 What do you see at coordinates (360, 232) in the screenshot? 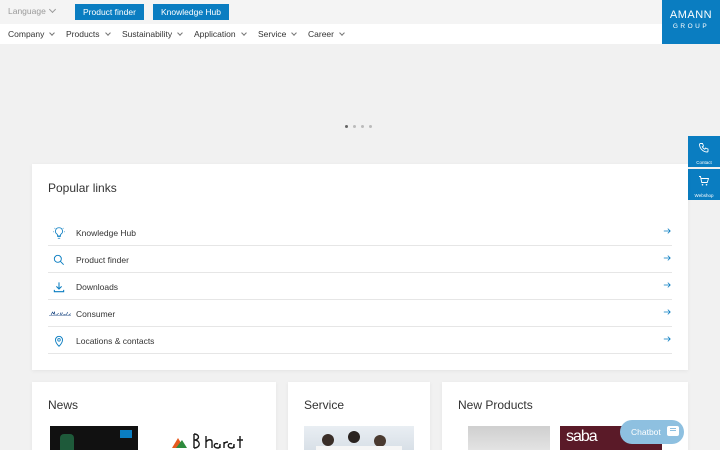
I see `popular-link-knowledge-hub: Knowledge Hub` at bounding box center [360, 232].